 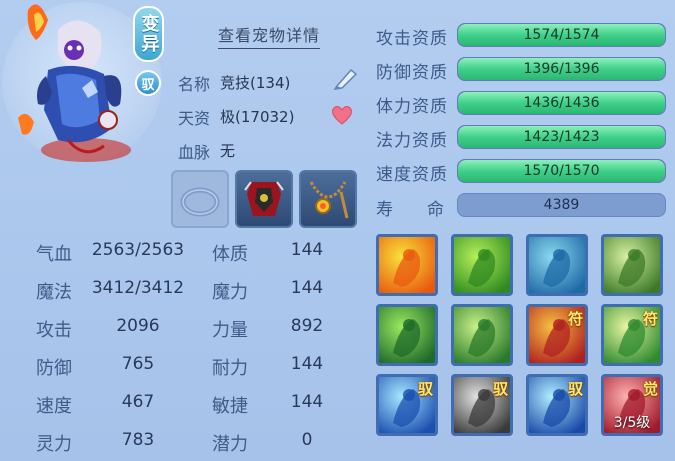 I want to click on aptitude-label: 速度资质, so click(x=412, y=175).